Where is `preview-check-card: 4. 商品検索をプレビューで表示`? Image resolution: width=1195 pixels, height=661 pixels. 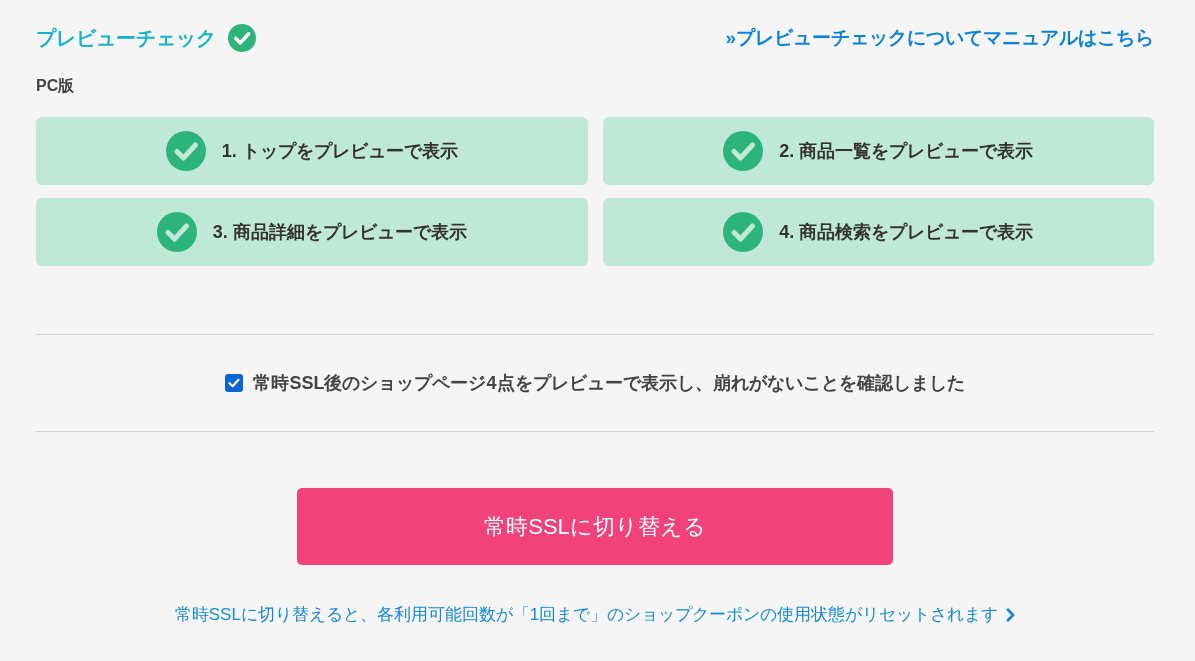
preview-check-card: 4. 商品検索をプレビューで表示 is located at coordinates (878, 232).